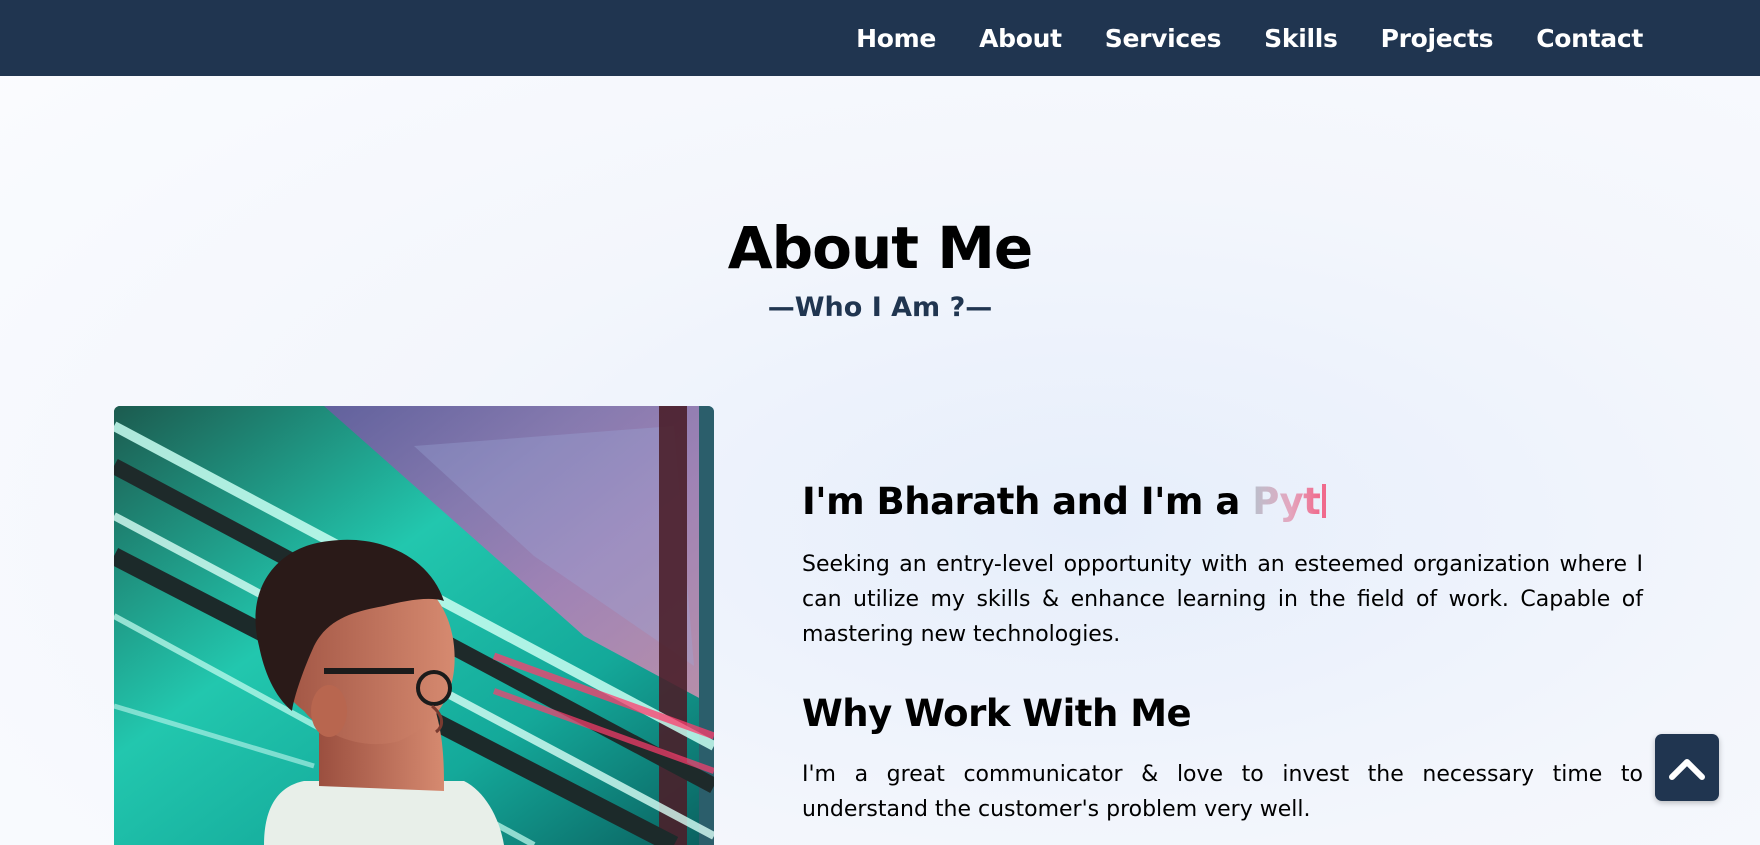  I want to click on nav-link-home: Home, so click(896, 38).